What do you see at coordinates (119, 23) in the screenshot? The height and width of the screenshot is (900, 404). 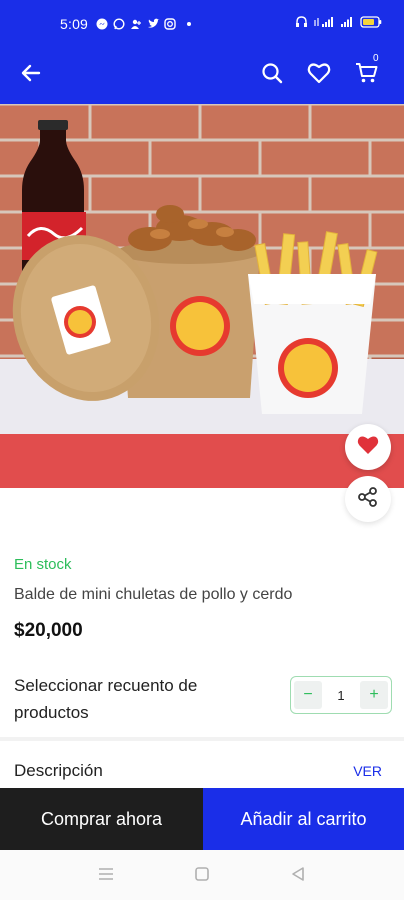 I see `whatsapp-icon` at bounding box center [119, 23].